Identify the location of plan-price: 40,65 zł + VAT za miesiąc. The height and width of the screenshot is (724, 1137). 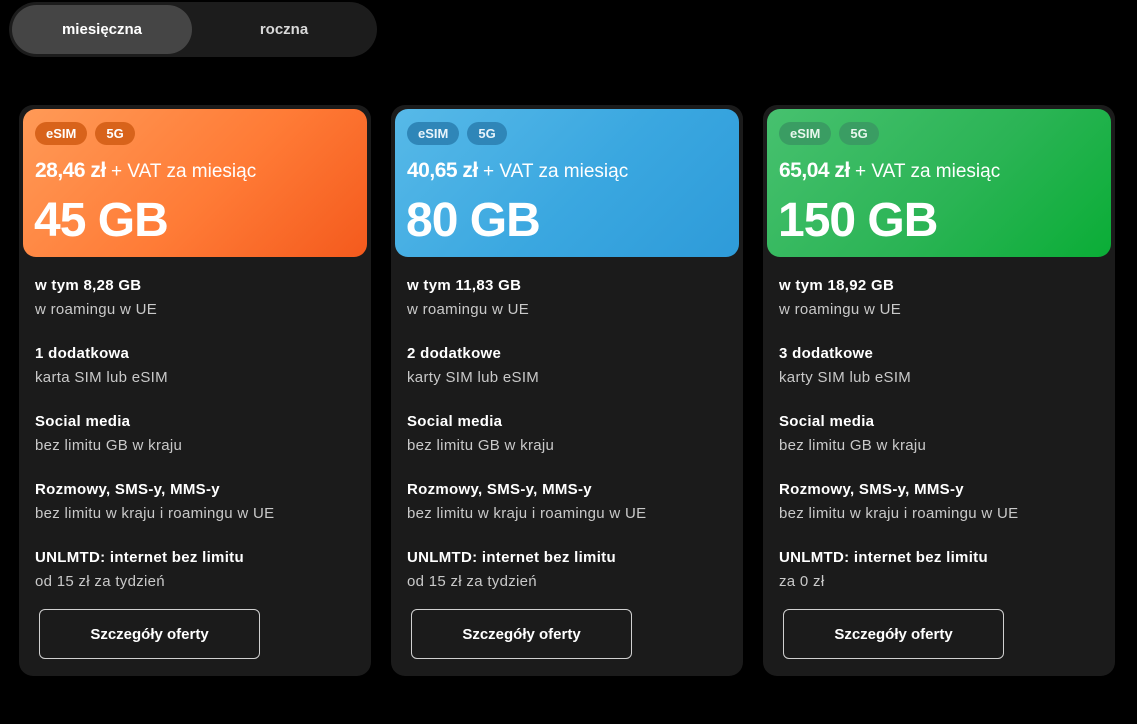
(517, 171).